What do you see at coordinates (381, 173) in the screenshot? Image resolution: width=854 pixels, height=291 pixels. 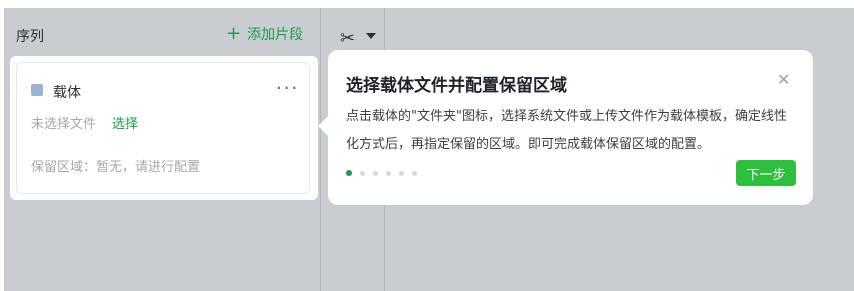 I see `step-indicator` at bounding box center [381, 173].